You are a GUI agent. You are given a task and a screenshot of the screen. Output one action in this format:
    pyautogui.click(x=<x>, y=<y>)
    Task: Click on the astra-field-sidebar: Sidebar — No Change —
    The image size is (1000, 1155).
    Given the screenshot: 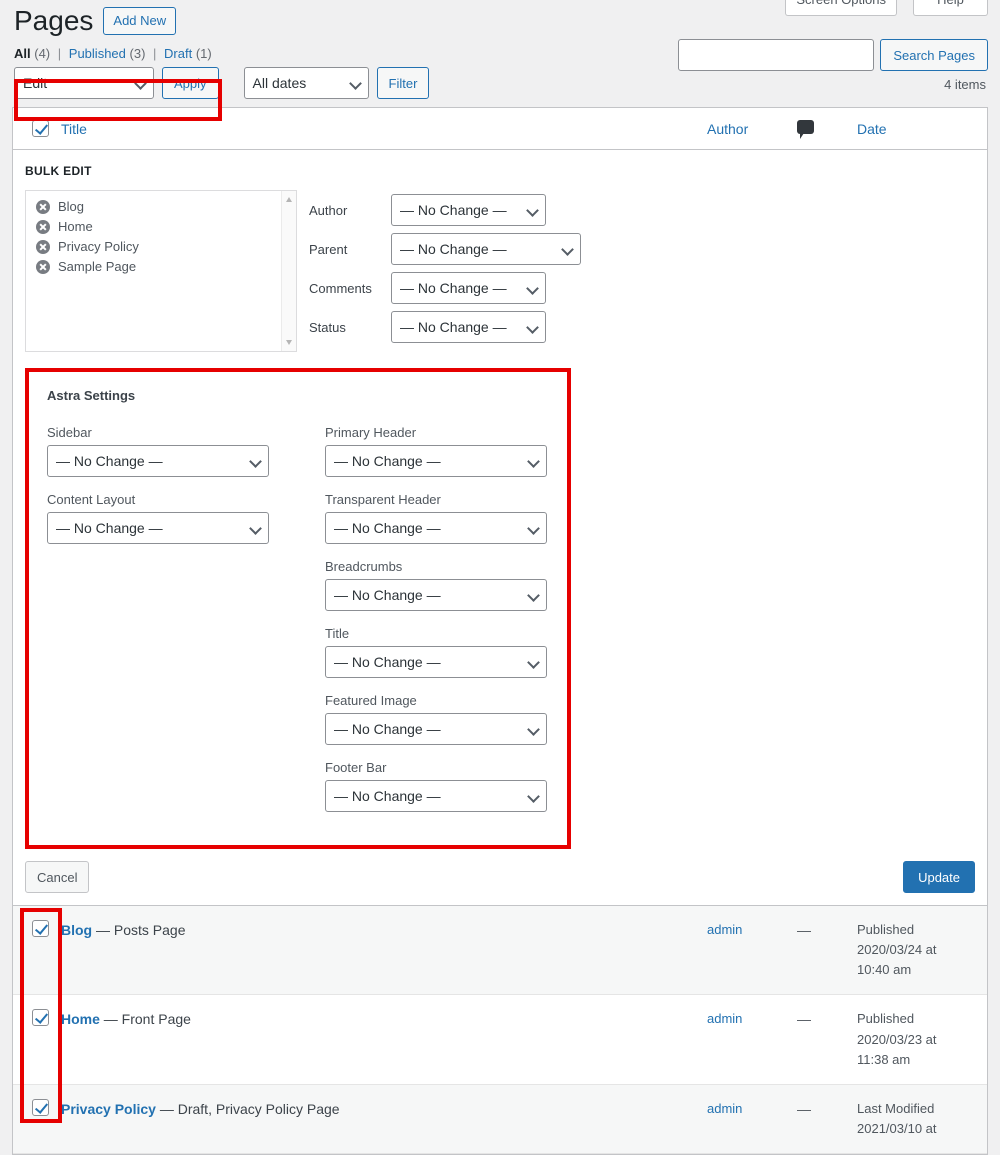 What is the action you would take?
    pyautogui.click(x=158, y=453)
    